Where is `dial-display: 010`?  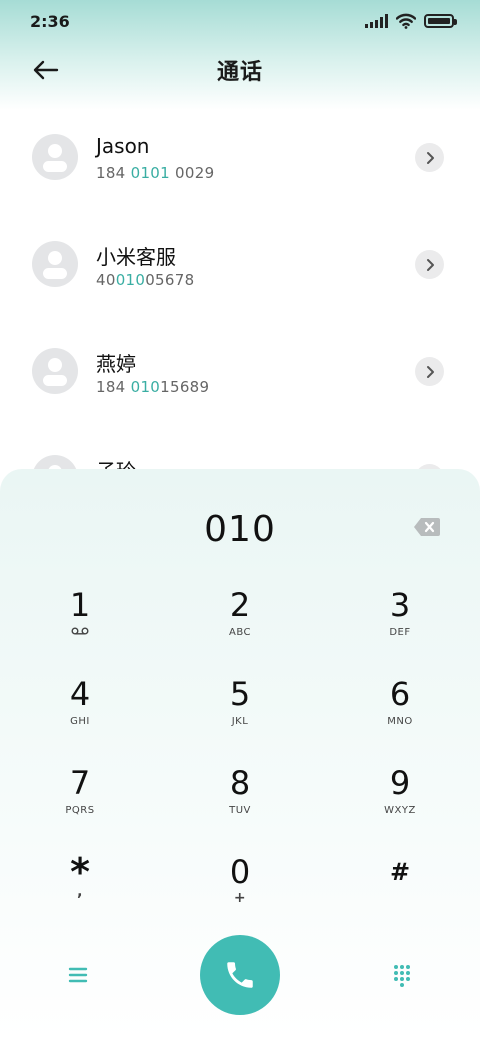
dial-display: 010 is located at coordinates (240, 529).